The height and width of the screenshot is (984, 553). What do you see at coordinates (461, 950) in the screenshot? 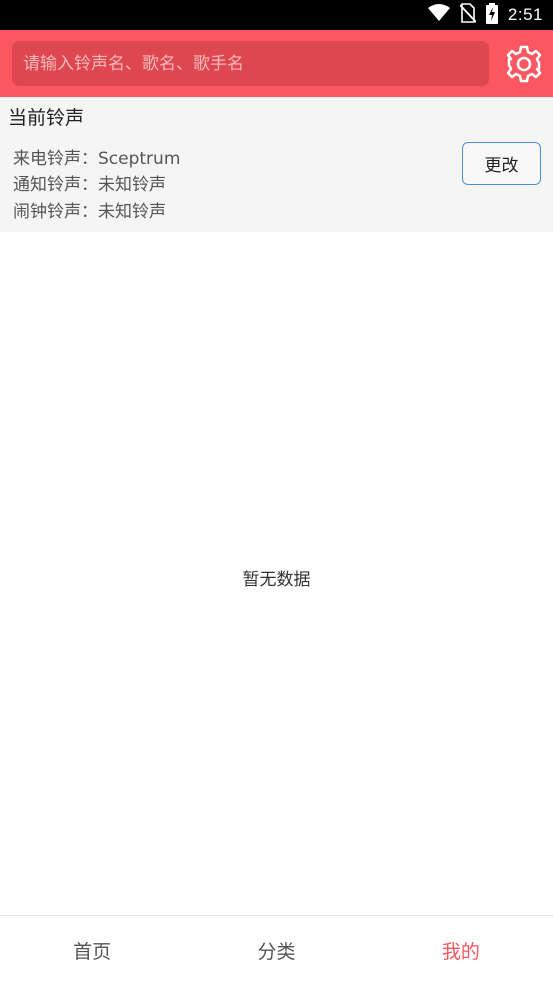
I see `nav-item-mine: 我的` at bounding box center [461, 950].